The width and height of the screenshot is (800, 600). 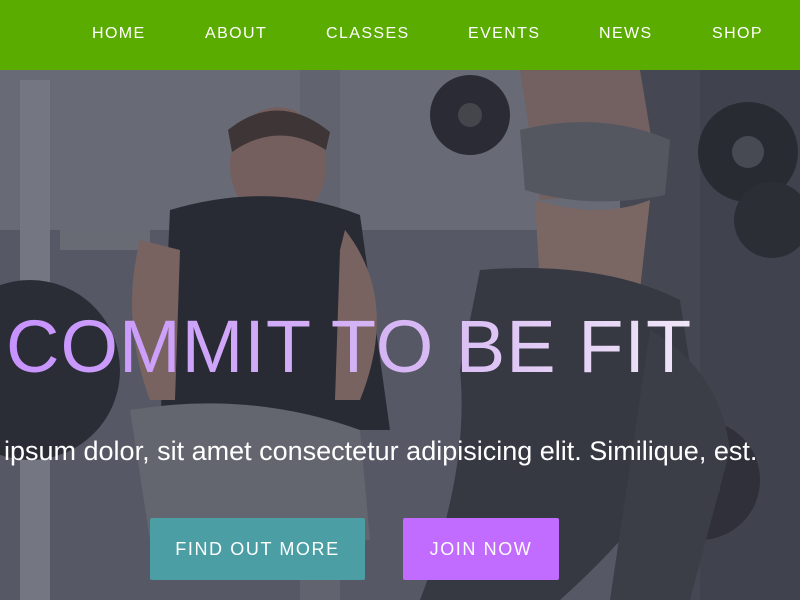 I want to click on find-out-more-button: FIND OUT MORE, so click(x=257, y=549).